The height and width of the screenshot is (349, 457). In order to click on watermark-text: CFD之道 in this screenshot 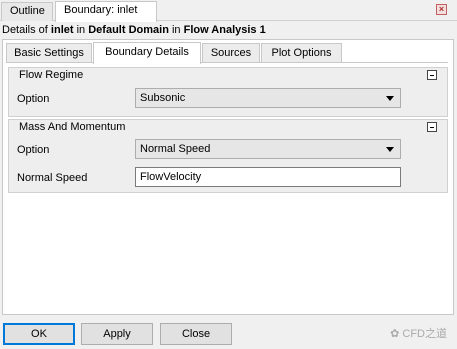, I will do `click(424, 334)`.